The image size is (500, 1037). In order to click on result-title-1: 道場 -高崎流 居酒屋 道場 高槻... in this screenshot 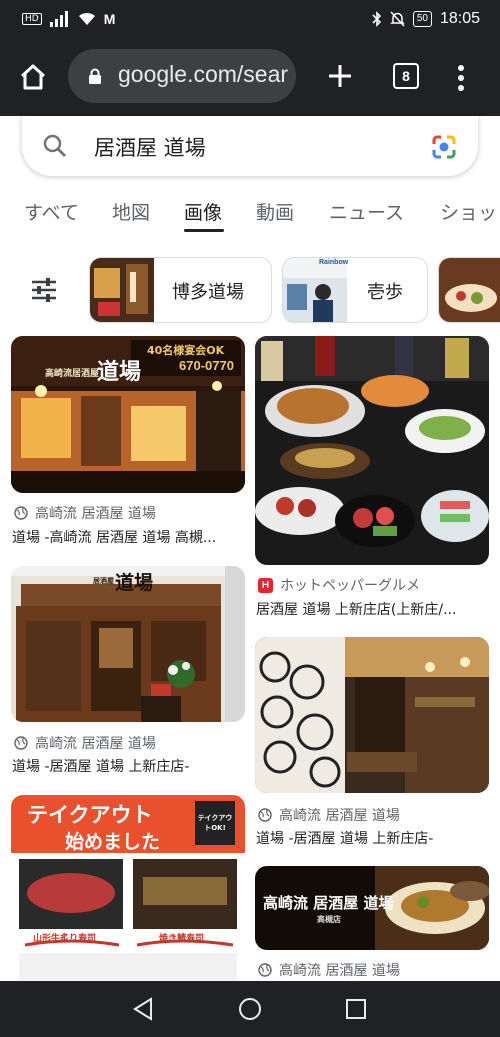, I will do `click(129, 537)`.